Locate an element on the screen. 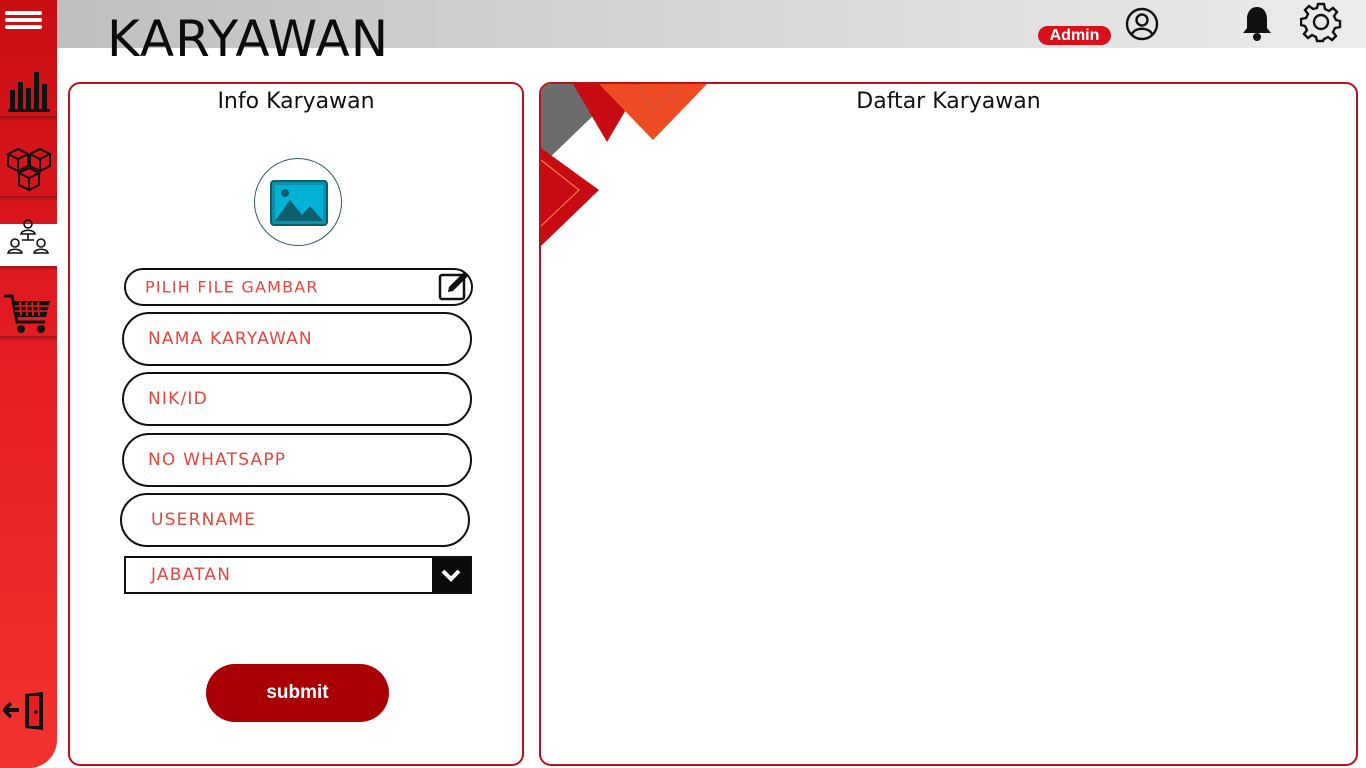 The height and width of the screenshot is (768, 1366). jabatan-select: JABATAN is located at coordinates (298, 575).